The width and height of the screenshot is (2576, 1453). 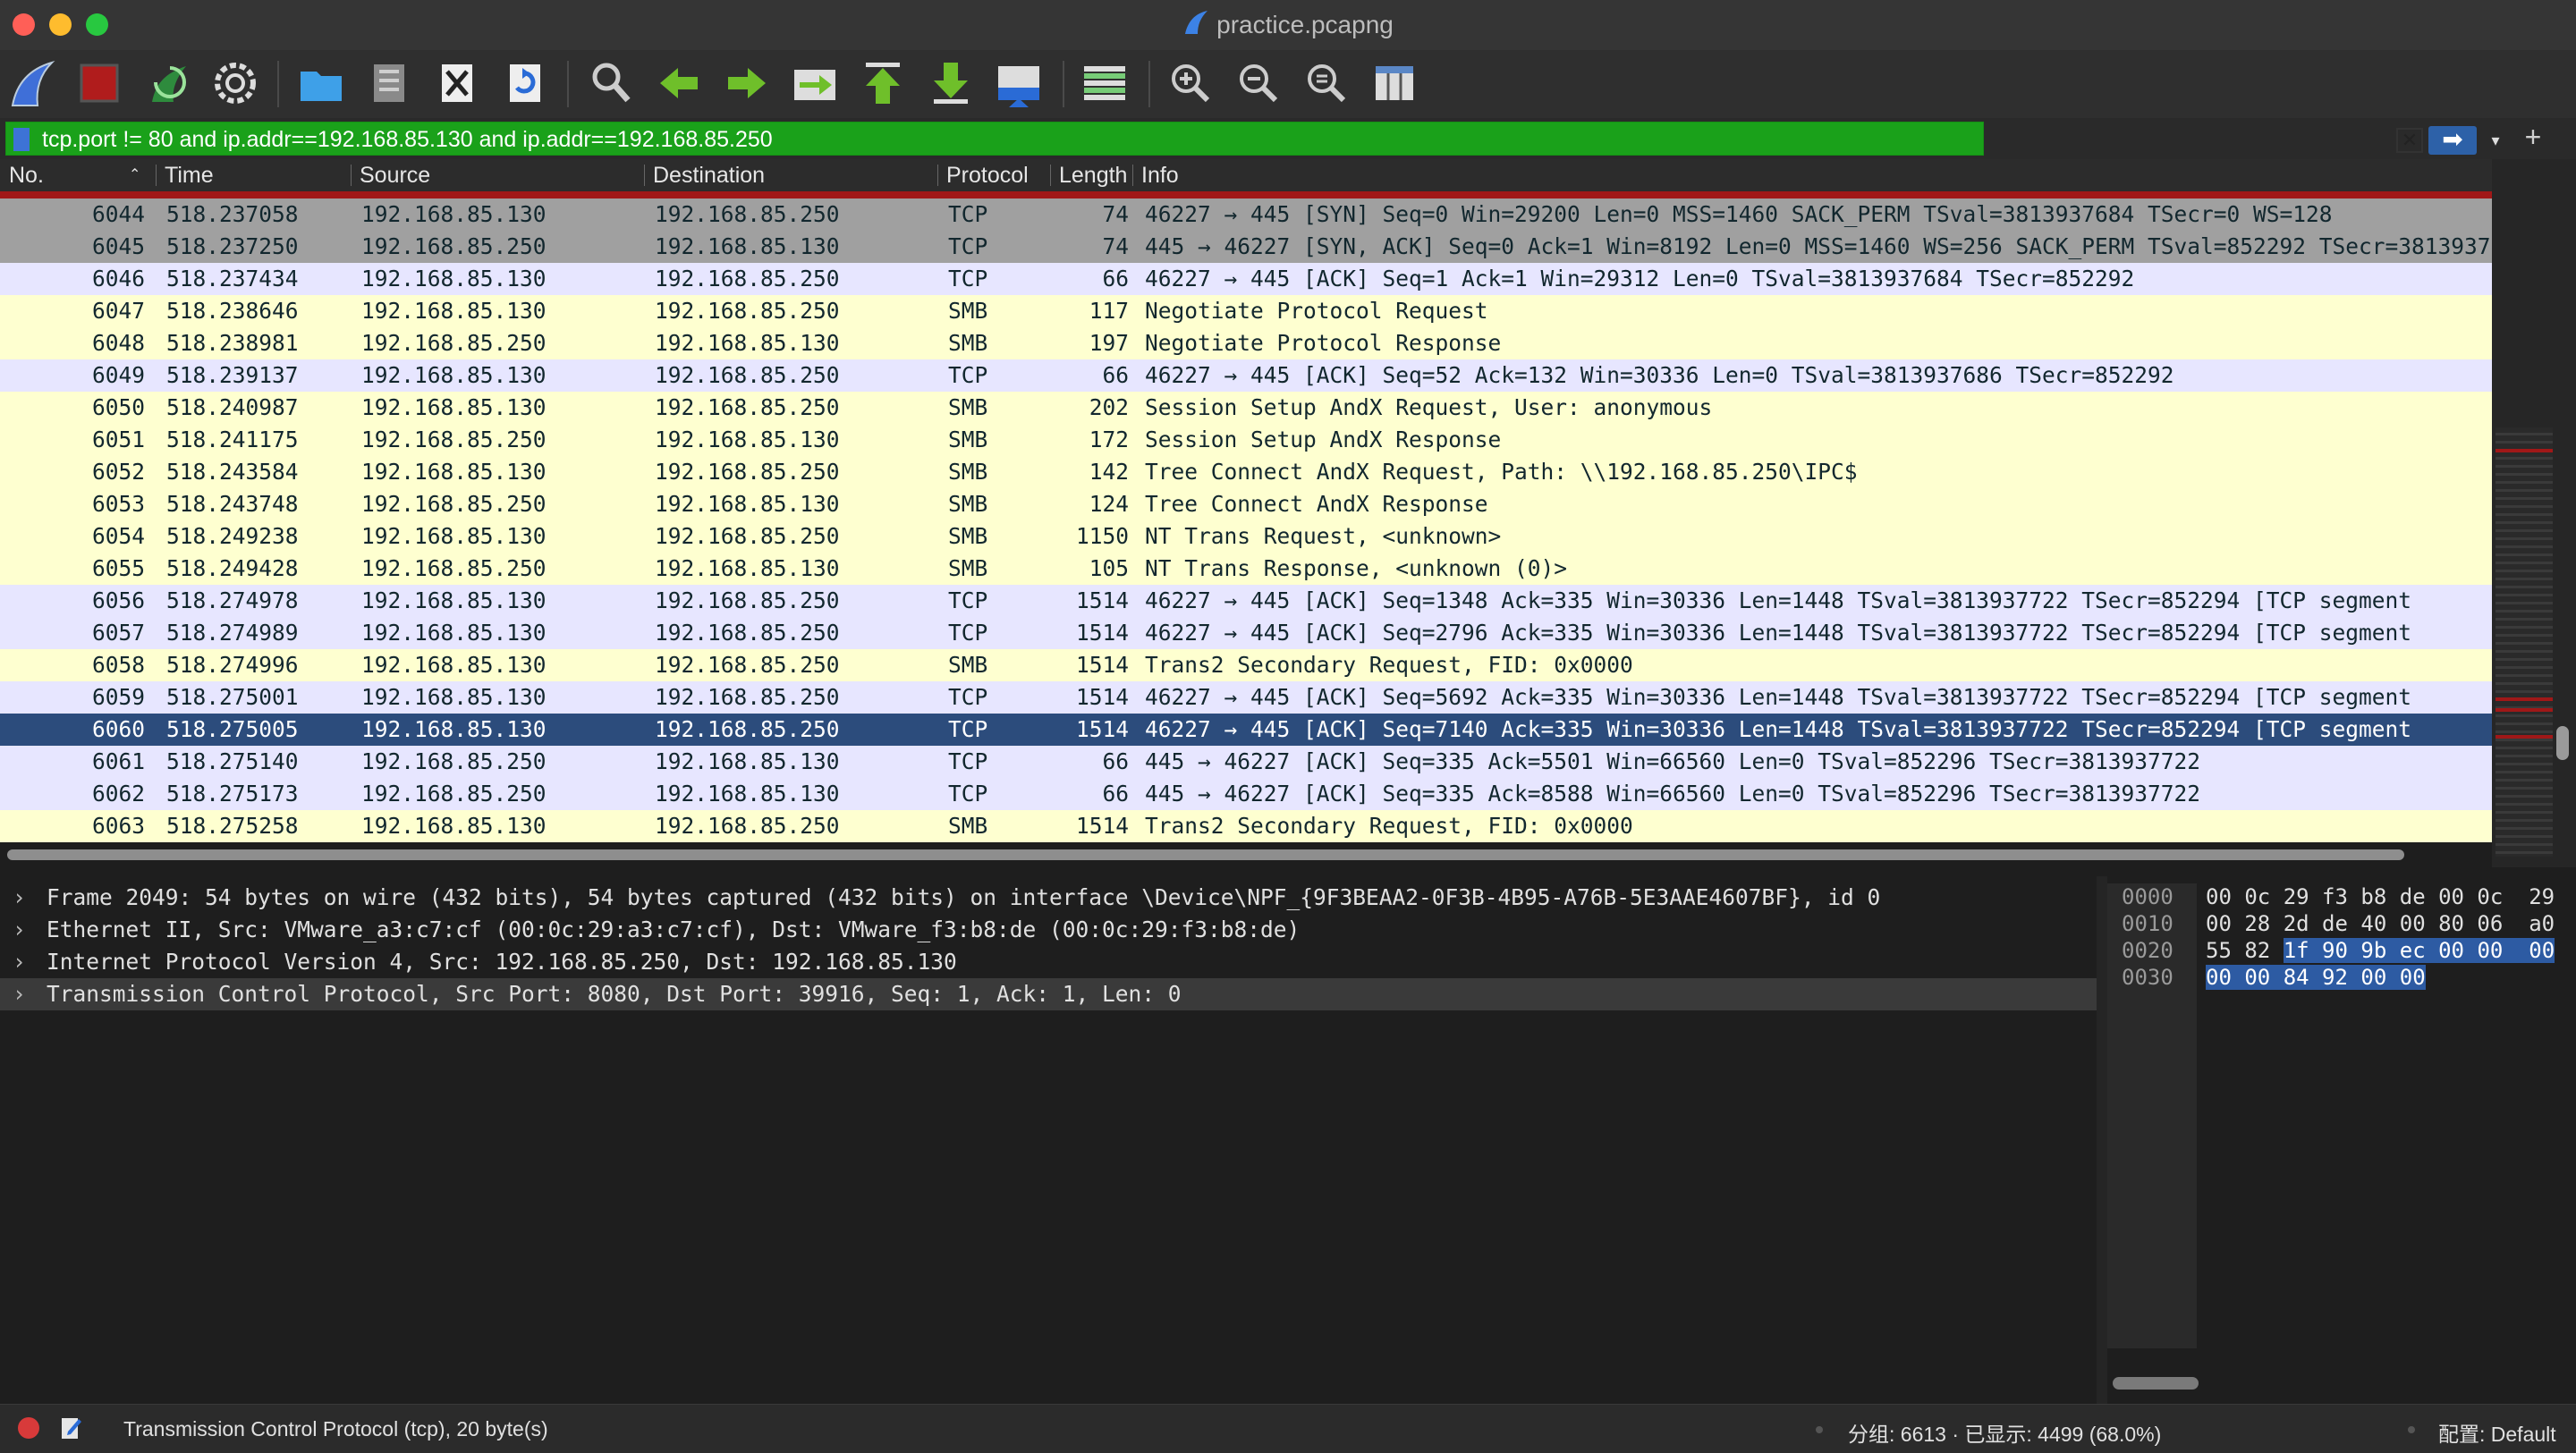 I want to click on add-filter-button: +, so click(x=2533, y=138).